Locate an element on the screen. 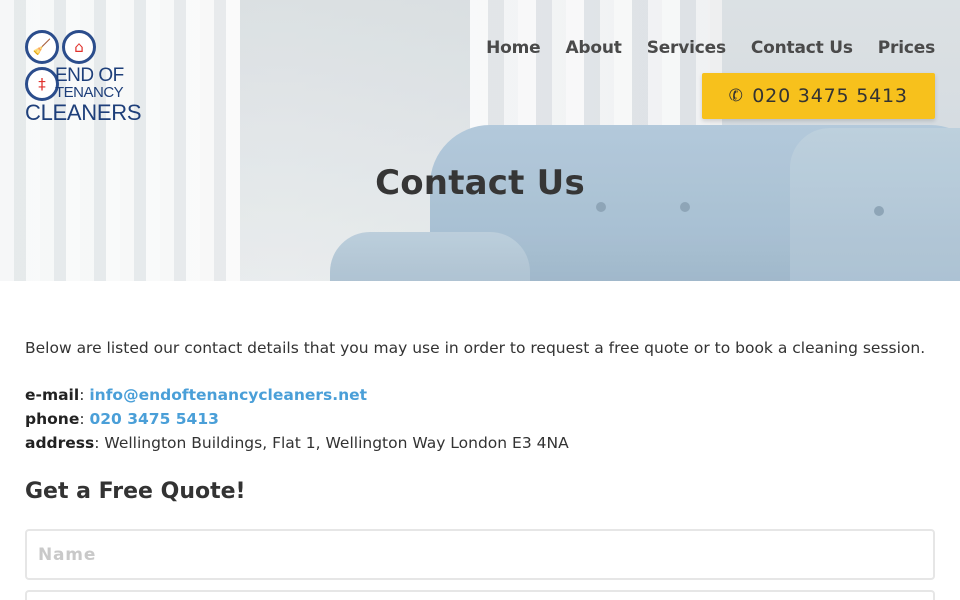 Image resolution: width=960 pixels, height=600 pixels. site-logo: 🧹 ⌂ ‡ END OF TENANCY CLEANERS is located at coordinates (83, 78).